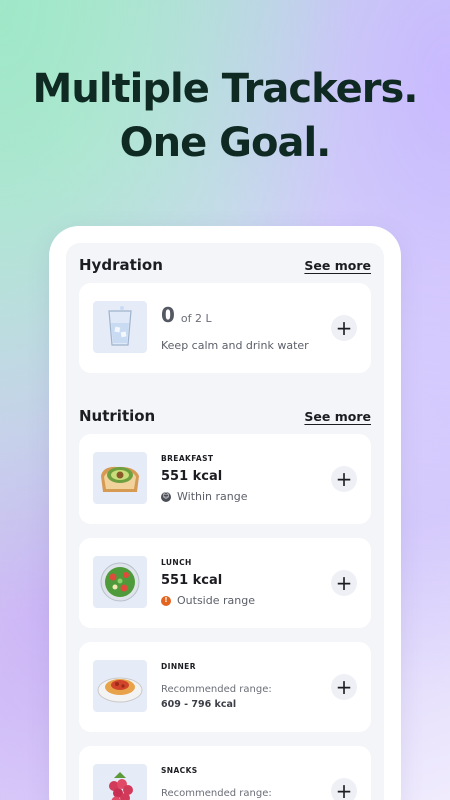  Describe the element at coordinates (344, 328) in the screenshot. I see `hydration-add-button: +` at that location.